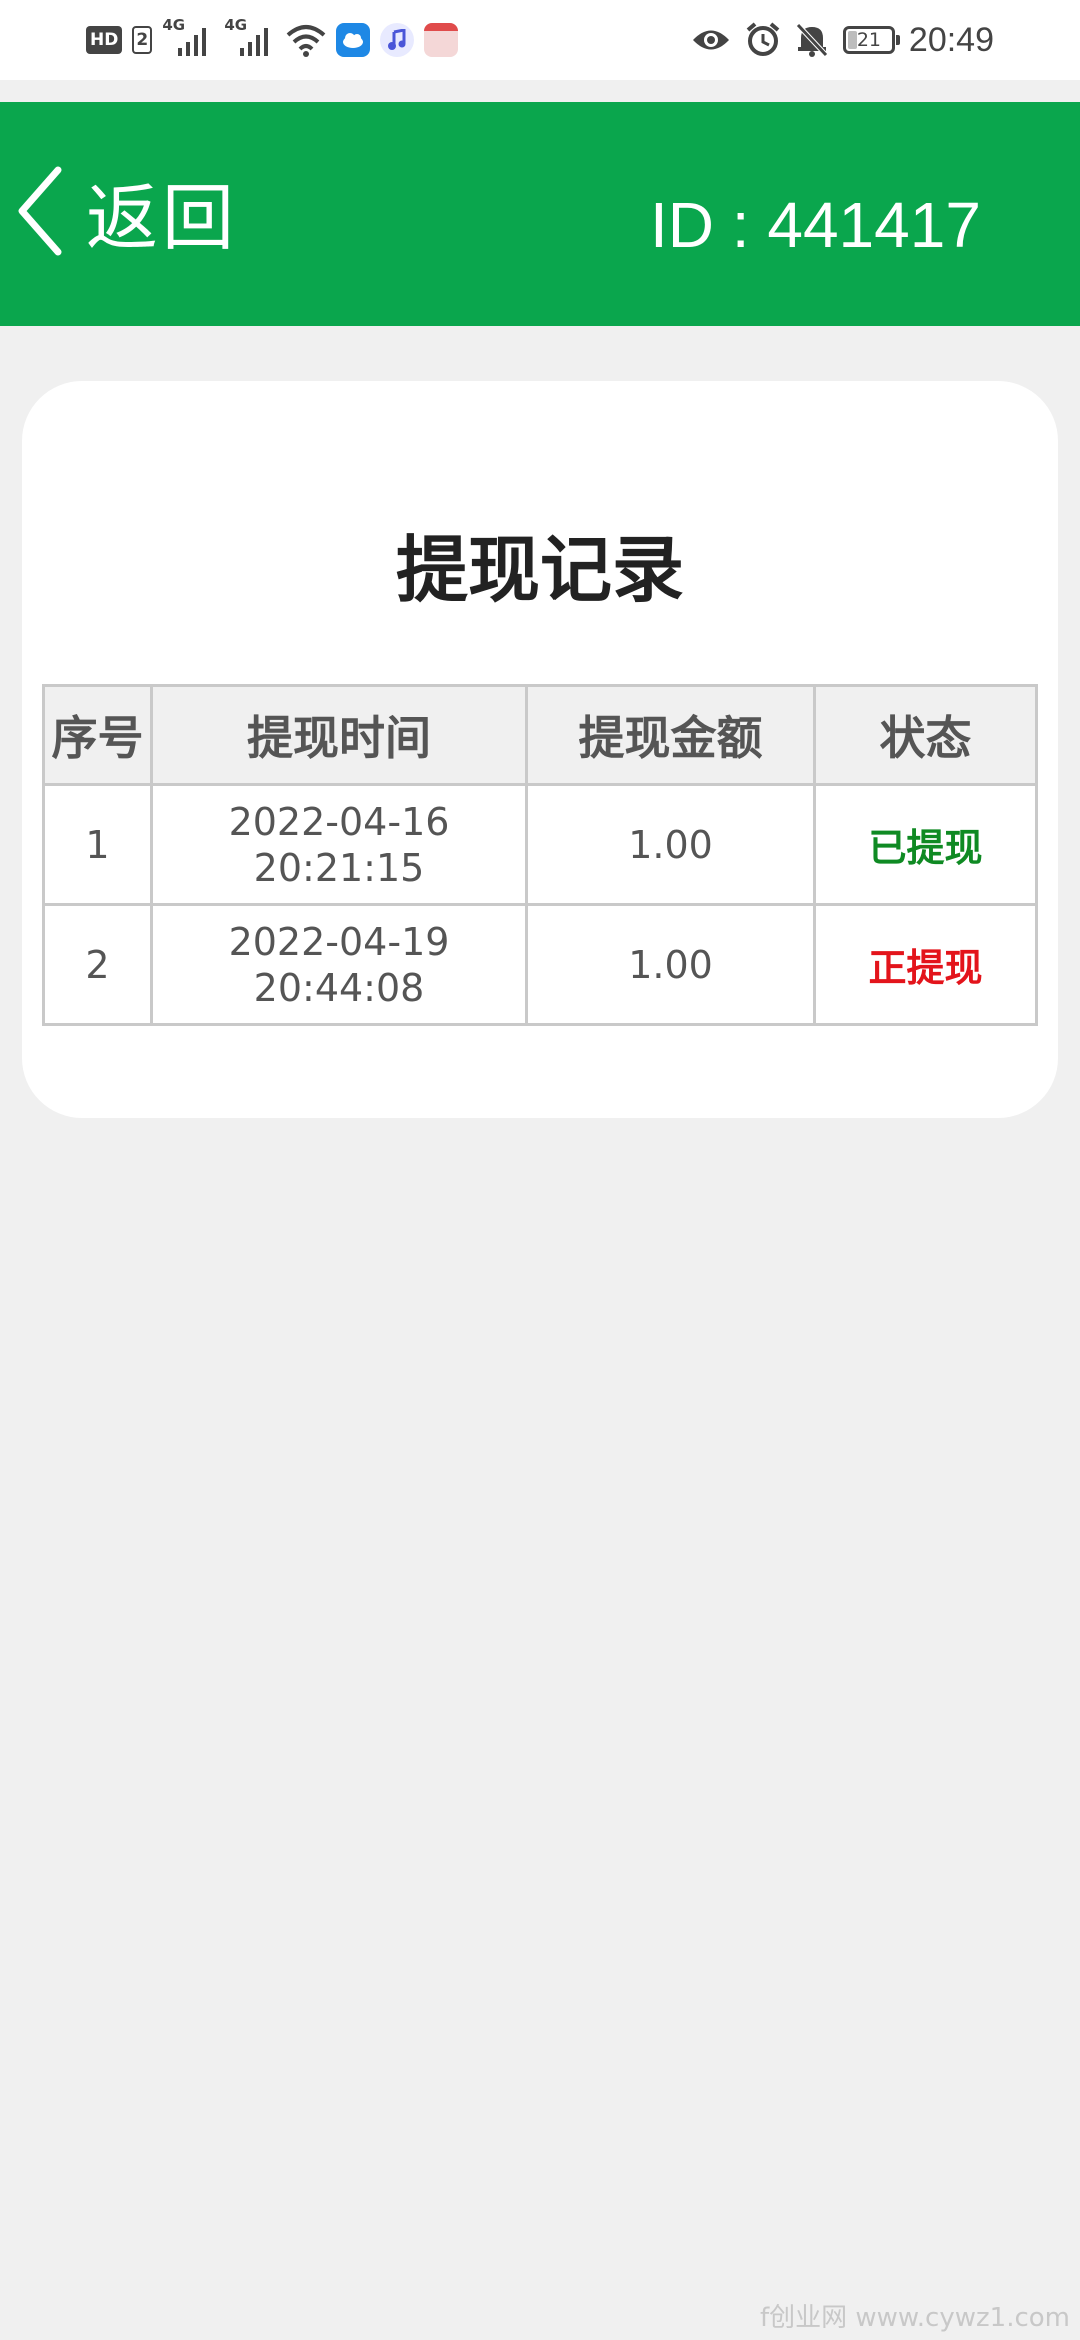 The image size is (1080, 2340). I want to click on table-row: 2 2022-04-19 20:44:08 1.00 正提现, so click(540, 964).